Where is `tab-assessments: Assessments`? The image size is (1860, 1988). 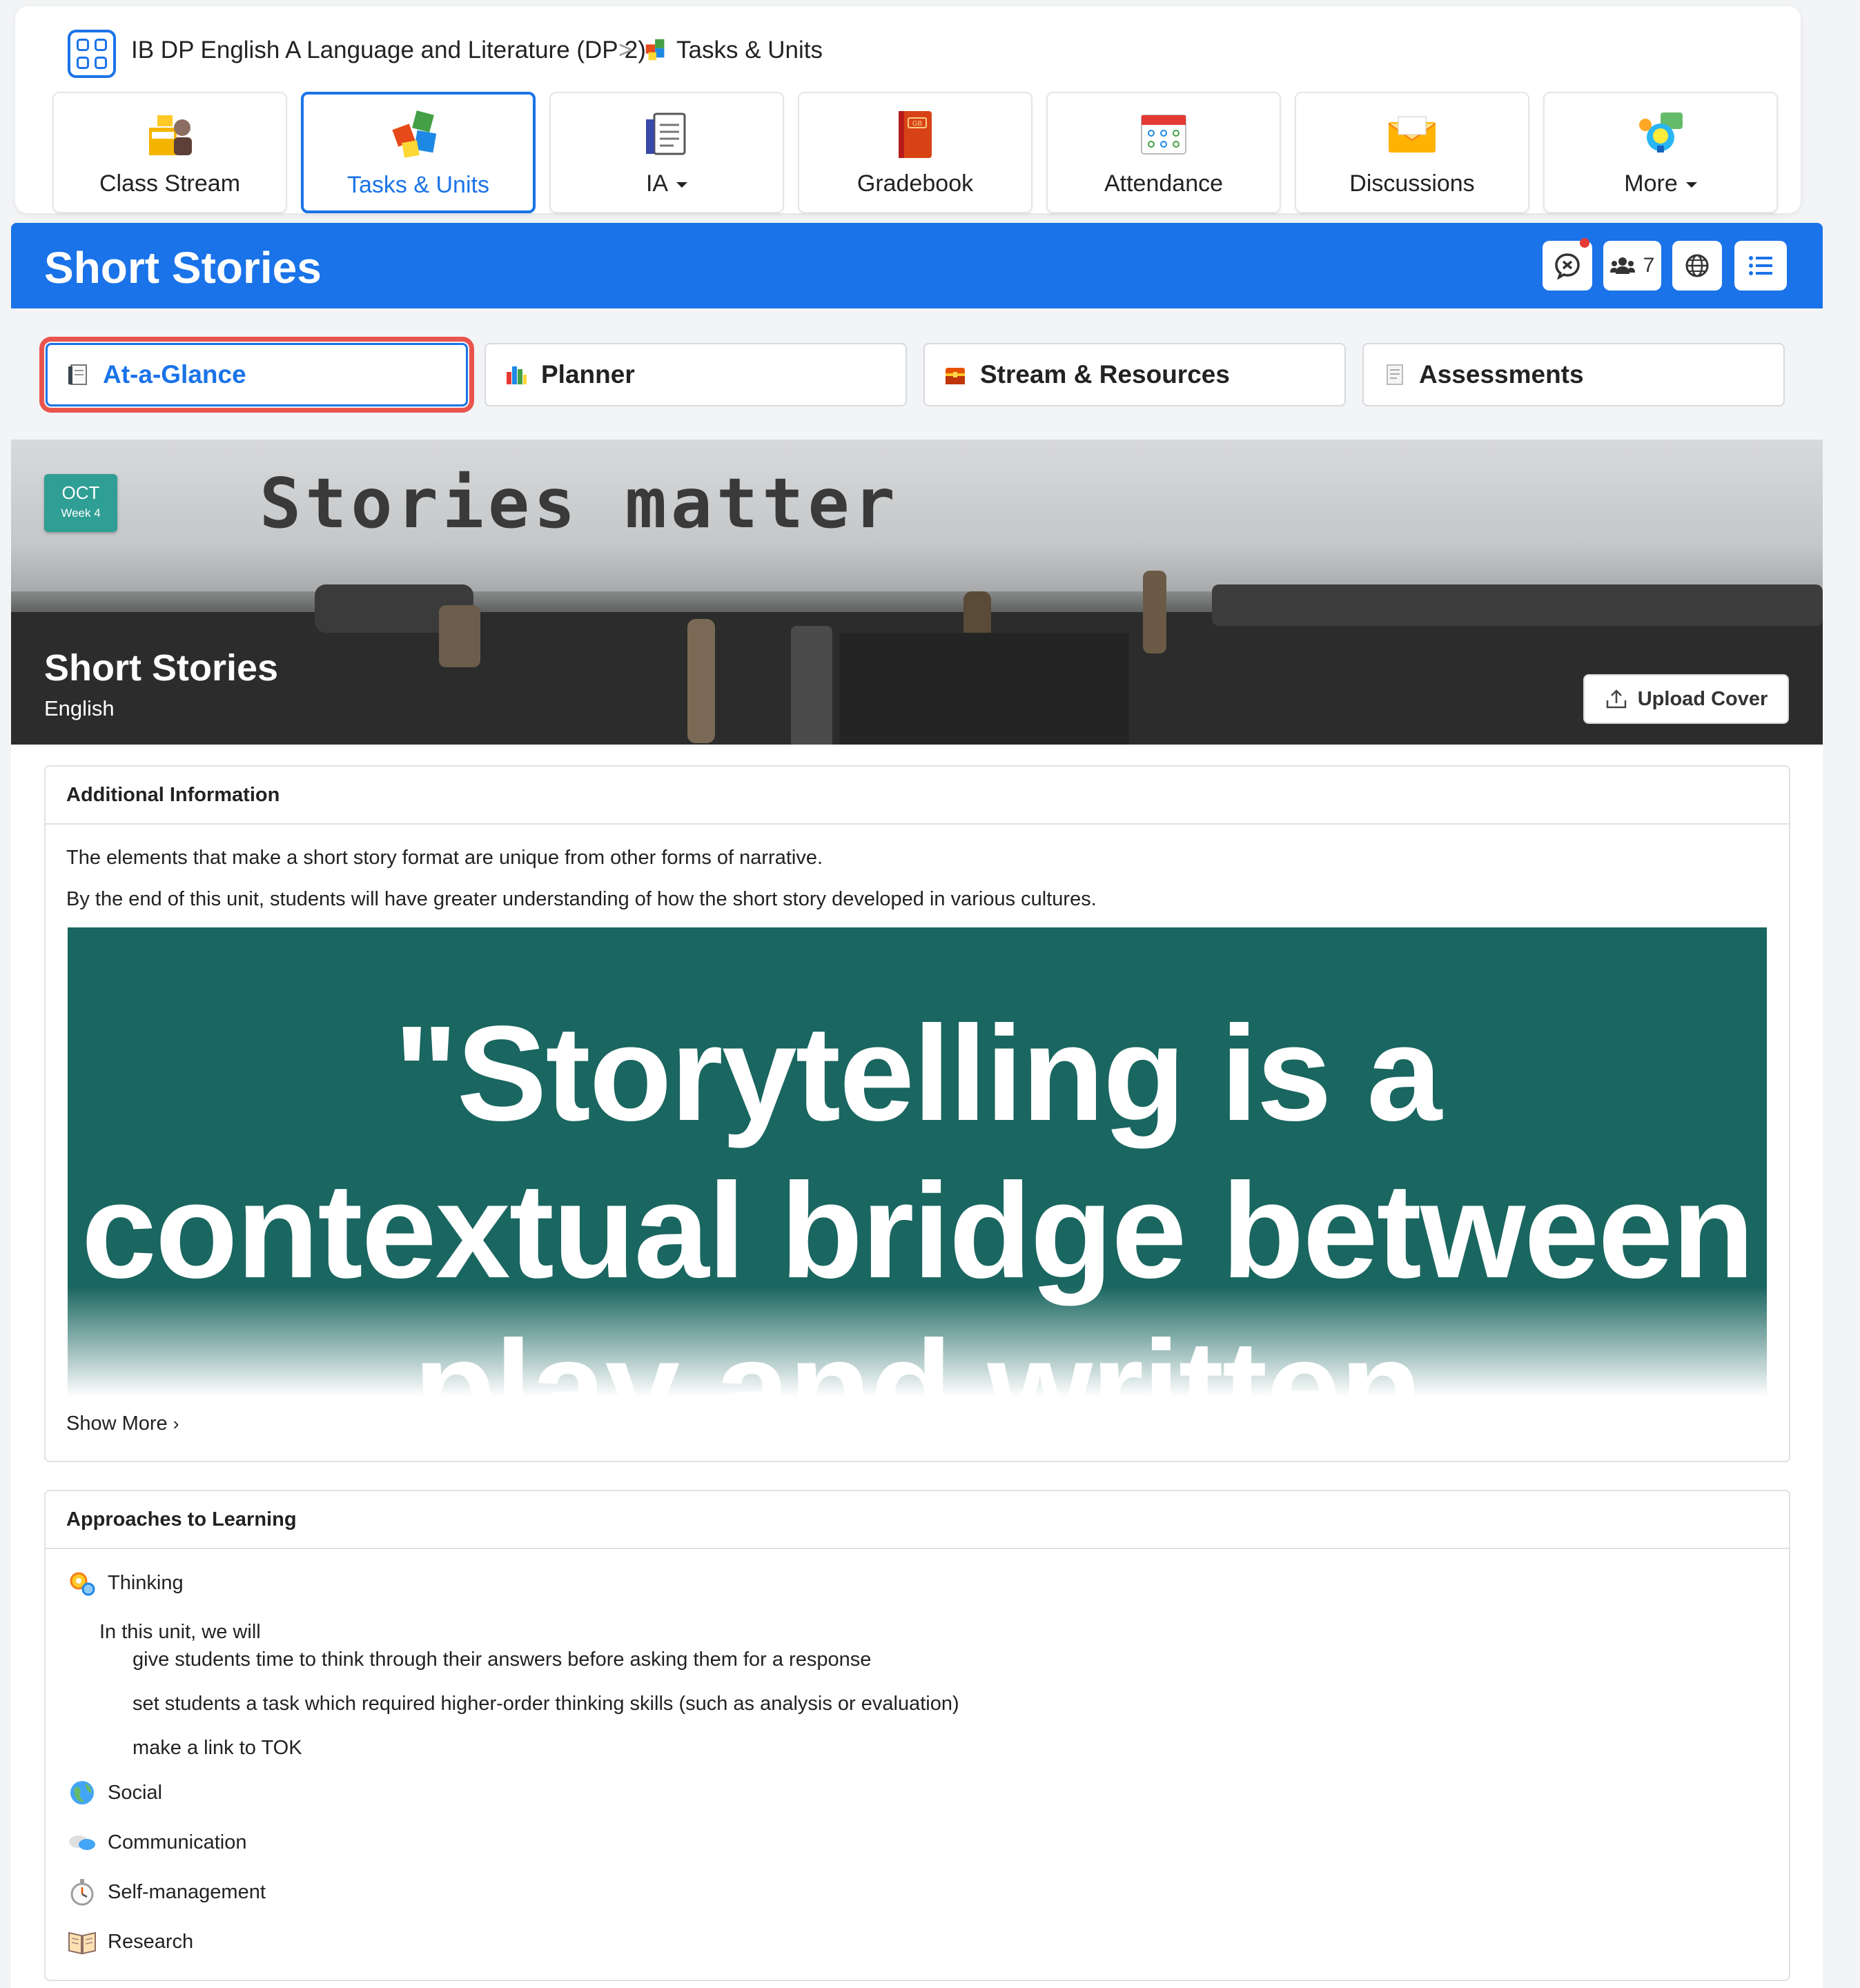
tab-assessments: Assessments is located at coordinates (1574, 375).